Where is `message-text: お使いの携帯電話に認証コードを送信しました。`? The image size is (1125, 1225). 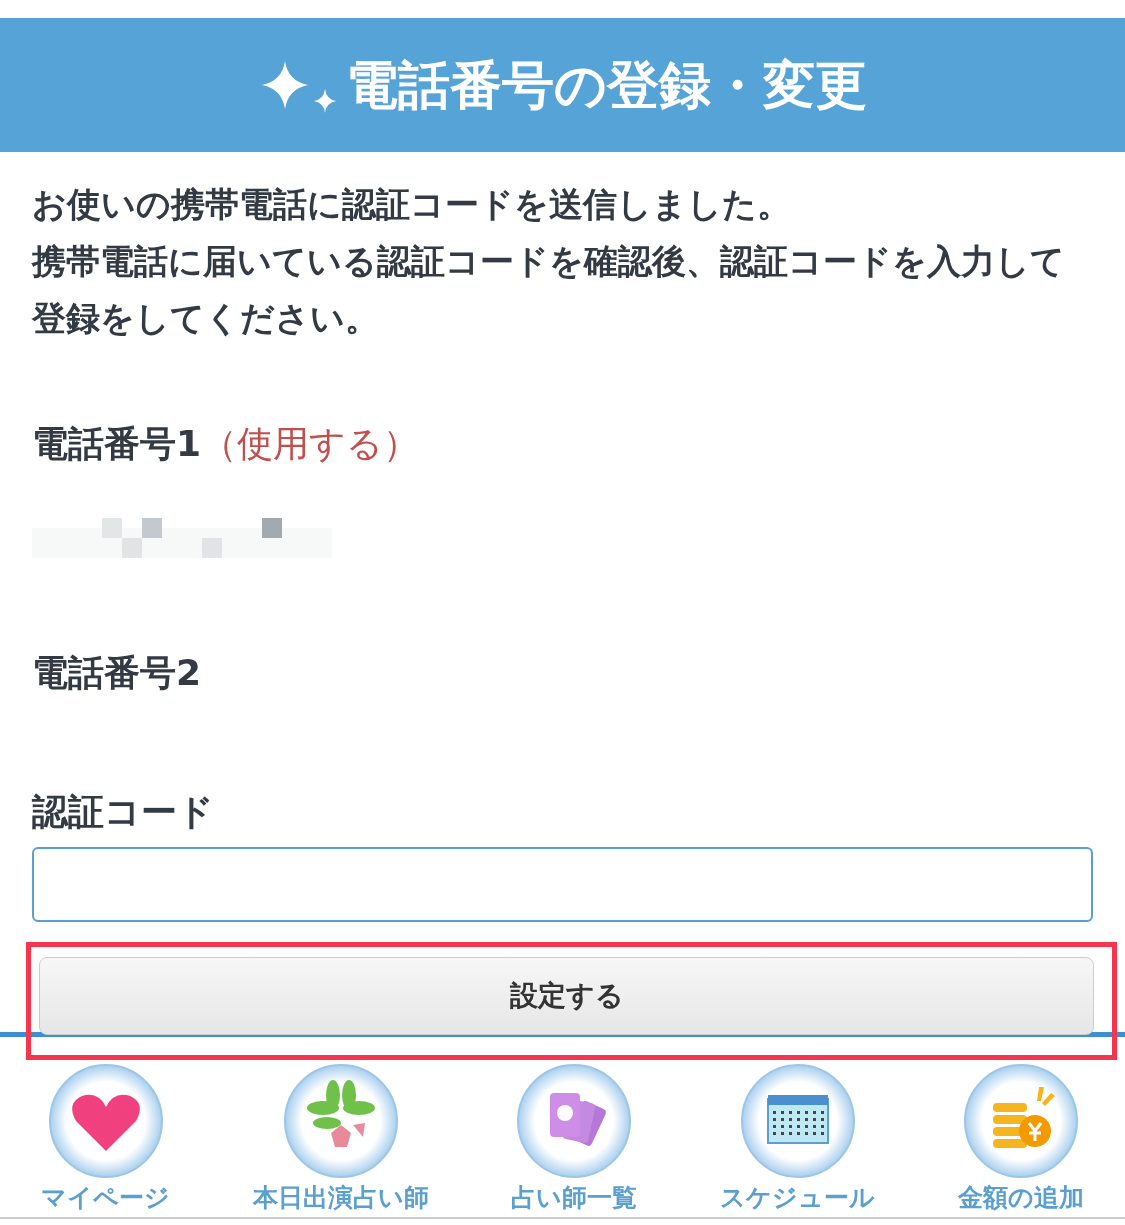 message-text: お使いの携帯電話に認証コードを送信しました。 is located at coordinates (412, 204).